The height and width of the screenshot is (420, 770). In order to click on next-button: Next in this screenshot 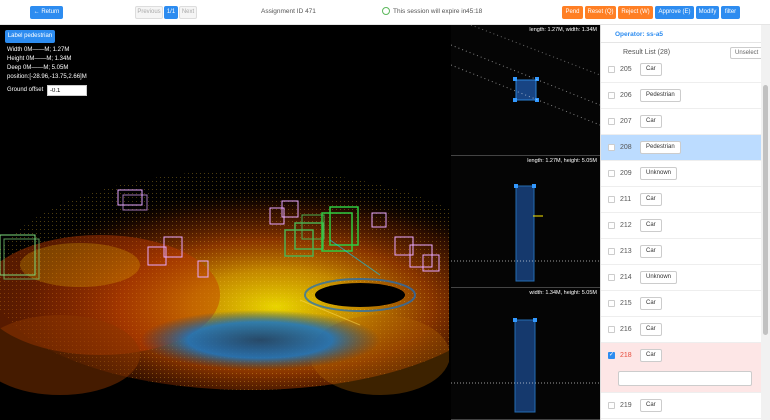, I will do `click(188, 12)`.